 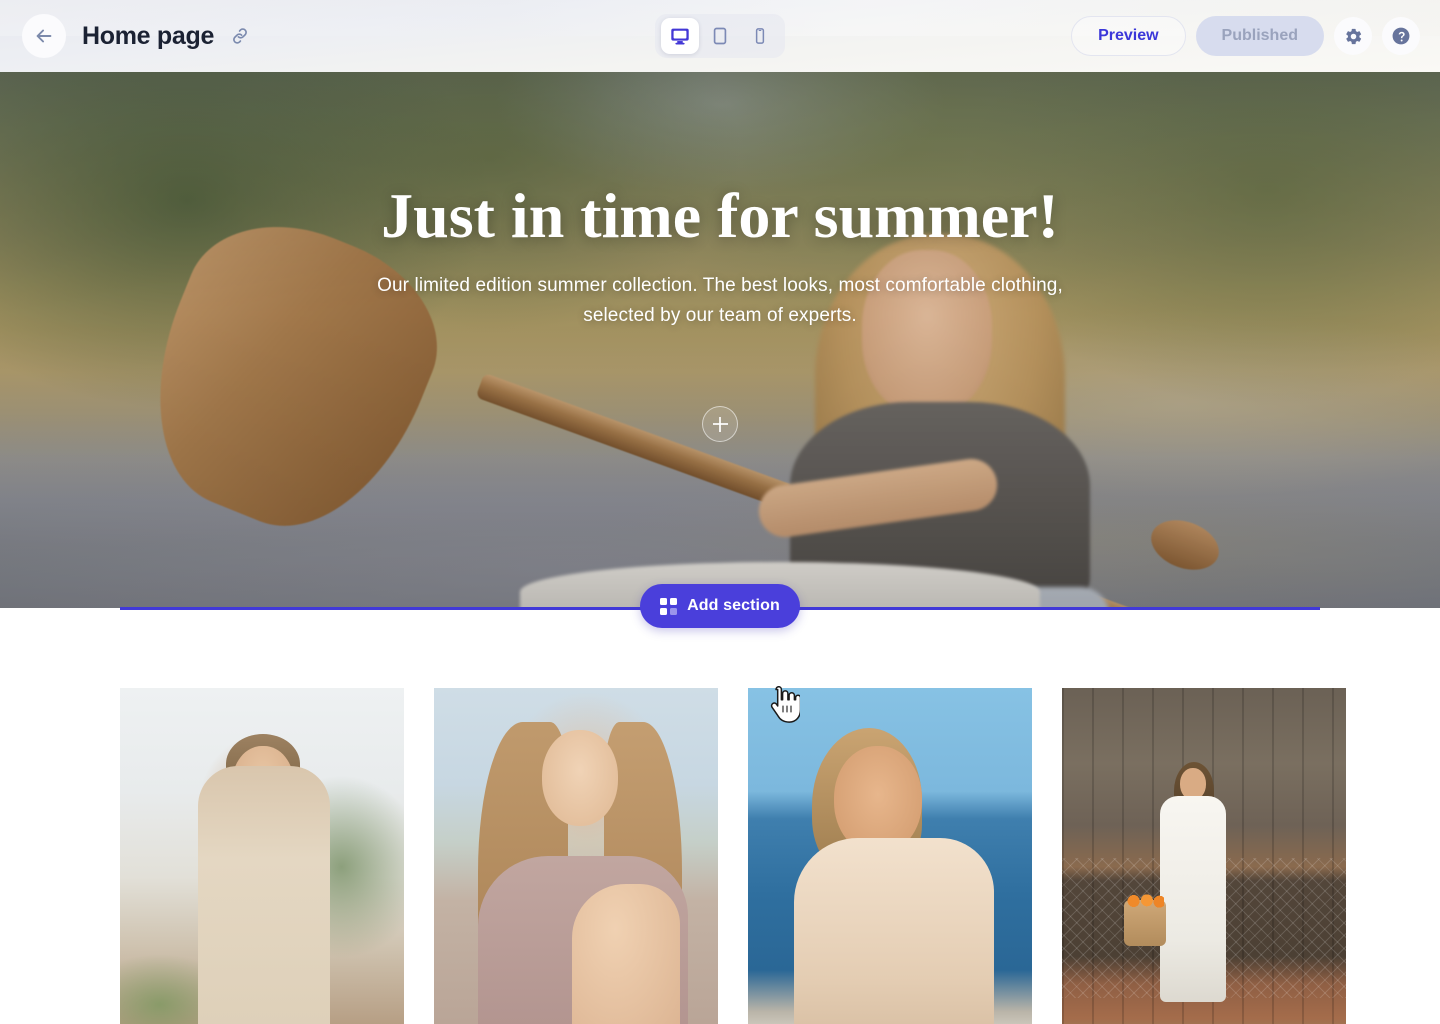 I want to click on device-tablet-button, so click(x=720, y=36).